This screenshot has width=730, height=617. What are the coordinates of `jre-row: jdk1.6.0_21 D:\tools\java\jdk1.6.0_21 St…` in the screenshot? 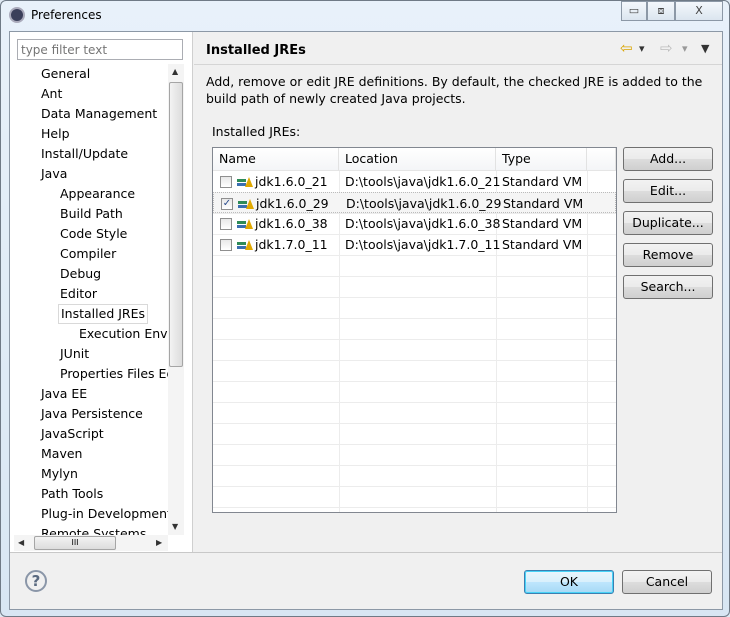 It's located at (414, 181).